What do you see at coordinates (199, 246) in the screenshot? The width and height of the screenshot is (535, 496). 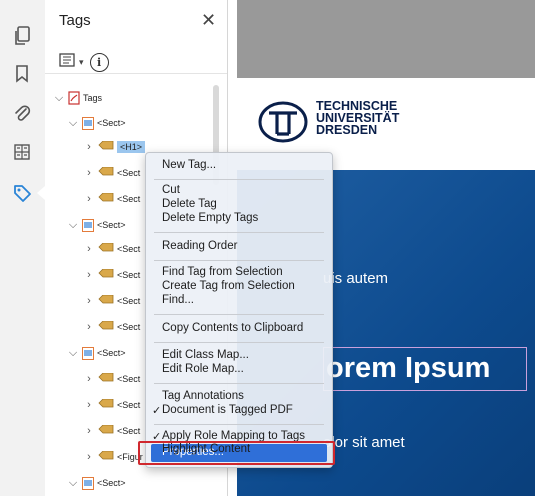 I see `menu-item-reading-order: Reading Order` at bounding box center [199, 246].